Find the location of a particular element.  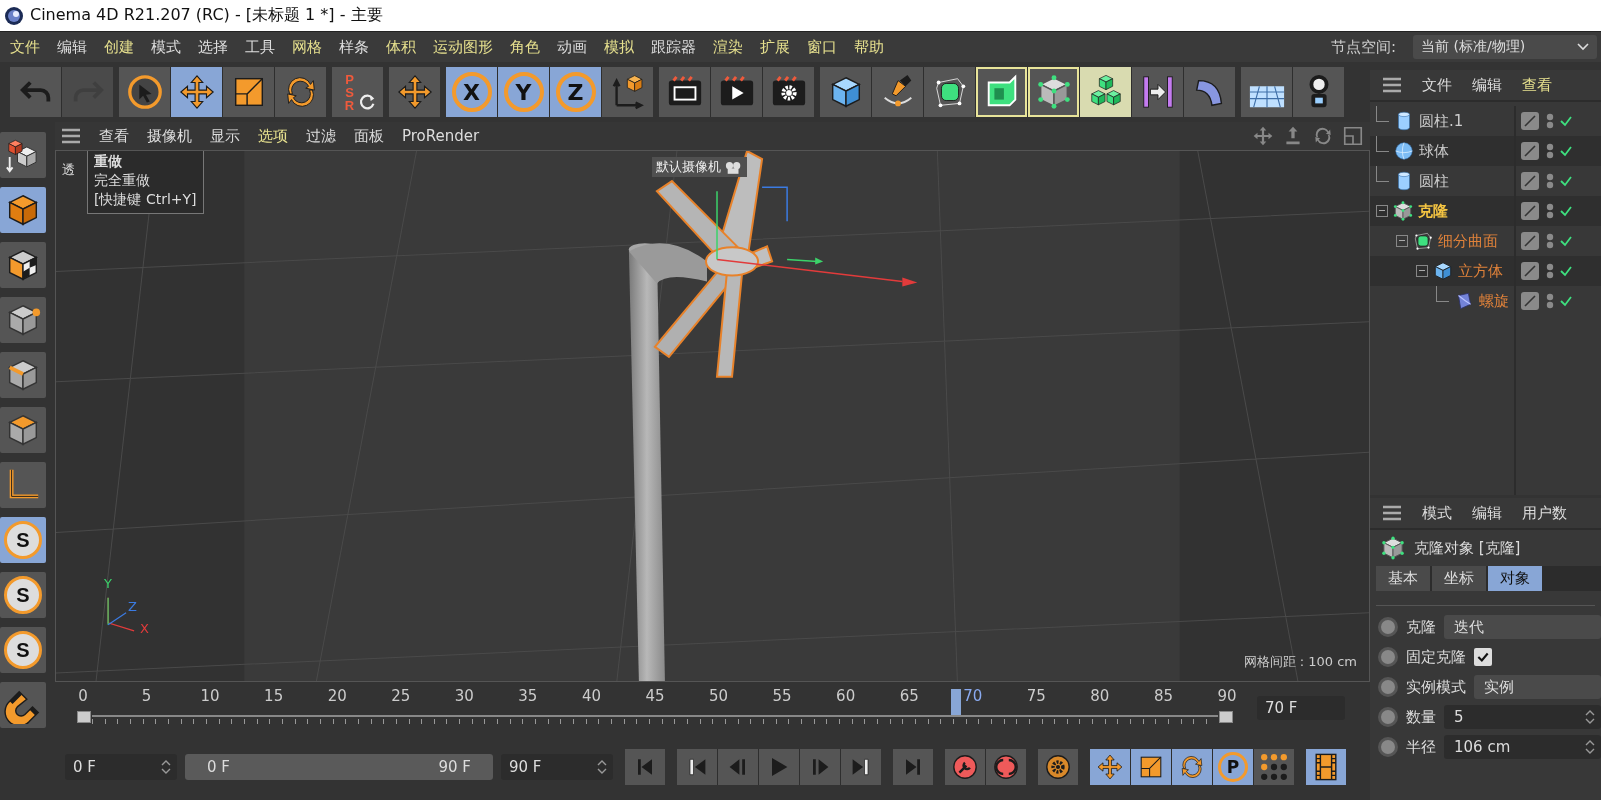

number-field: 5 is located at coordinates (1522, 717).